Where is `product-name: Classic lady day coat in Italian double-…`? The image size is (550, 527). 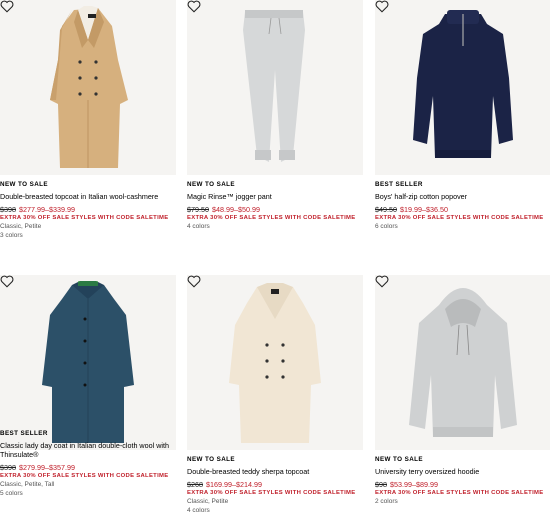 product-name: Classic lady day coat in Italian double-… is located at coordinates (88, 450).